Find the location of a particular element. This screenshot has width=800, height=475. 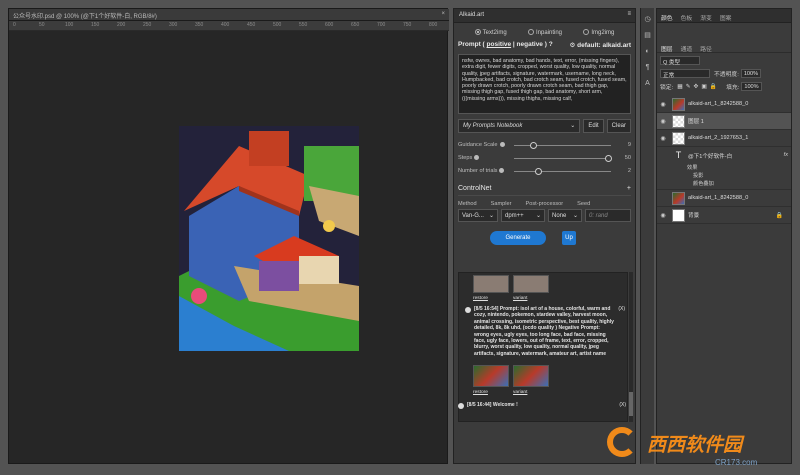

history-thumbnails is located at coordinates (543, 376).